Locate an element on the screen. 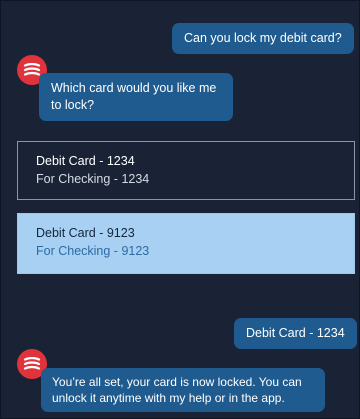 This screenshot has width=360, height=419. user-message-bubble: Debit Card - 1234 is located at coordinates (295, 333).